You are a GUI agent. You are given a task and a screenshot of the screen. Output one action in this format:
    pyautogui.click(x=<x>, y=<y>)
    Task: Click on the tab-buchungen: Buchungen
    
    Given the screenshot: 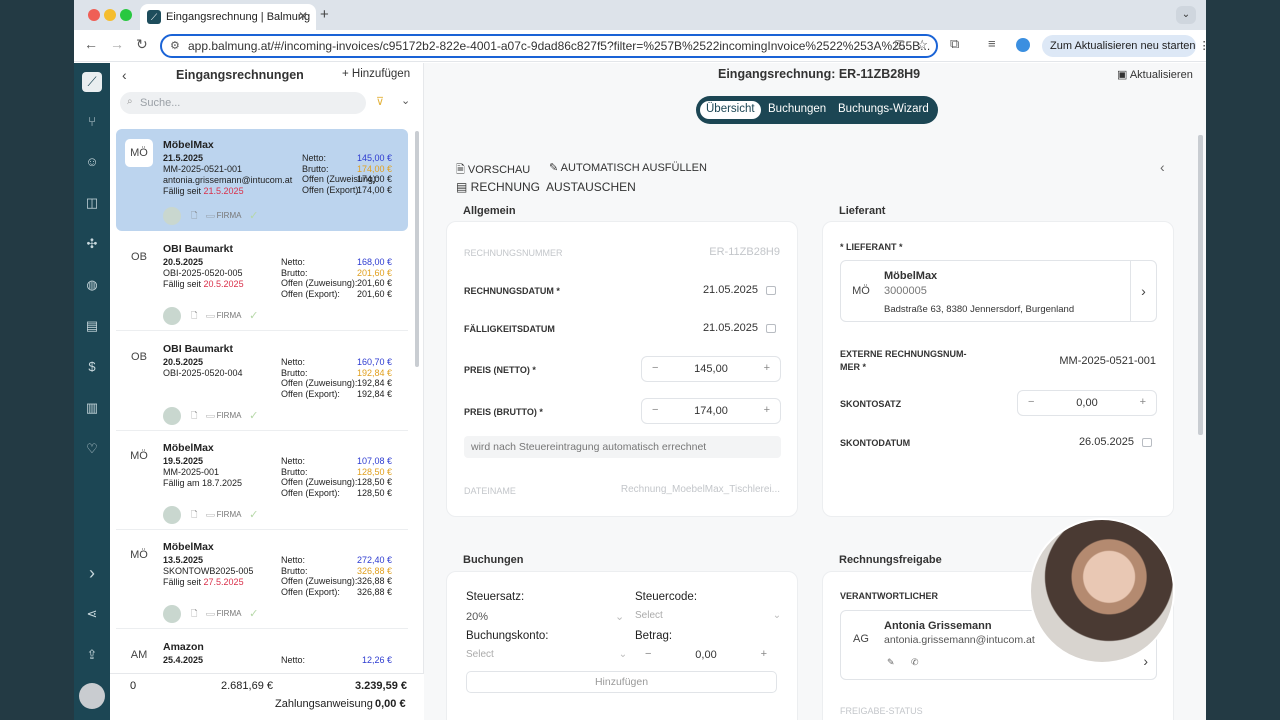 What is the action you would take?
    pyautogui.click(x=797, y=110)
    